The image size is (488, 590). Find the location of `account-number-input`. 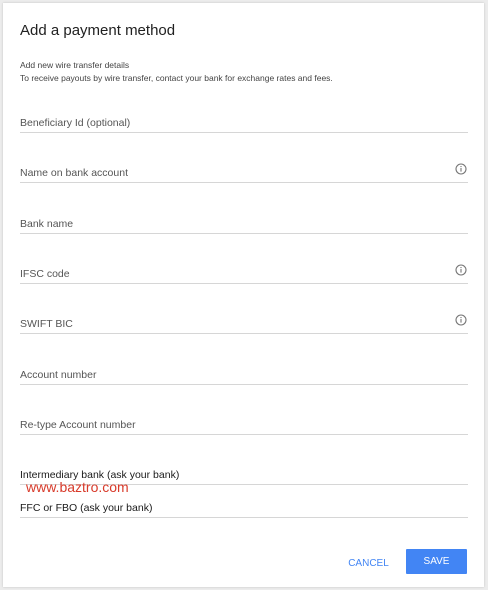

account-number-input is located at coordinates (231, 375).